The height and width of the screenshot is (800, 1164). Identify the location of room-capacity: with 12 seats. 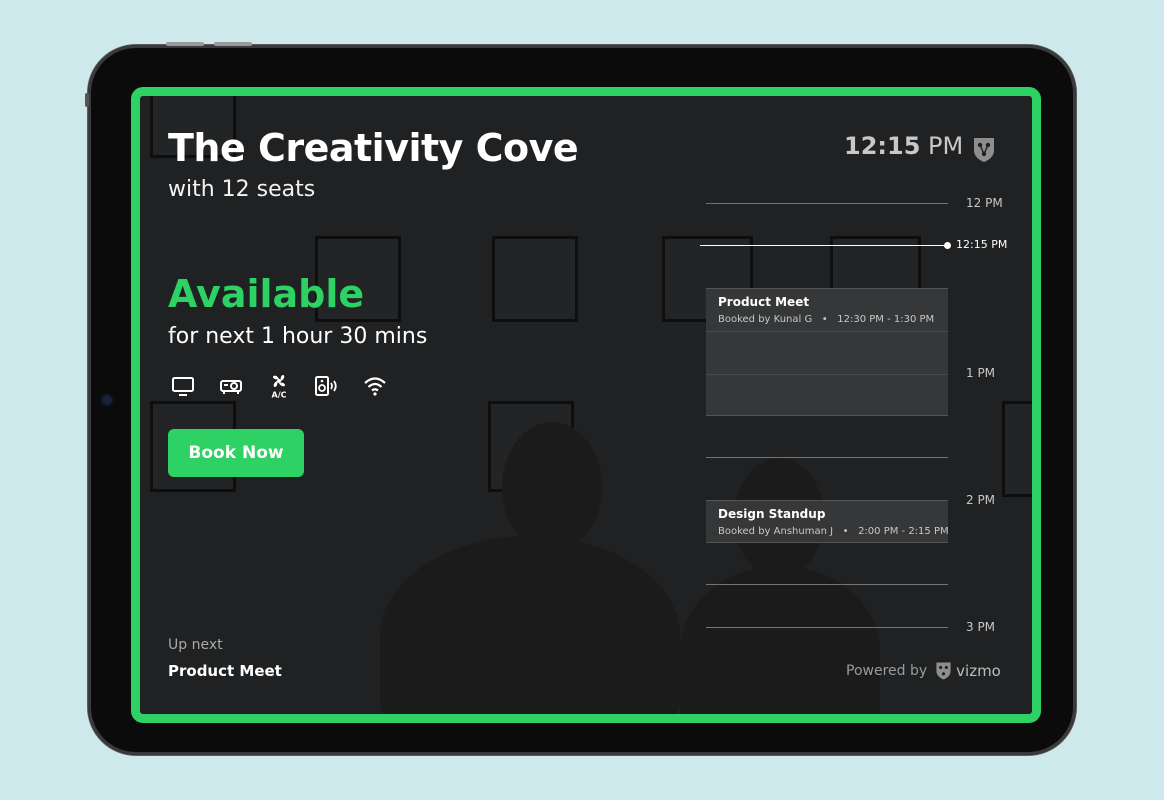
(242, 189).